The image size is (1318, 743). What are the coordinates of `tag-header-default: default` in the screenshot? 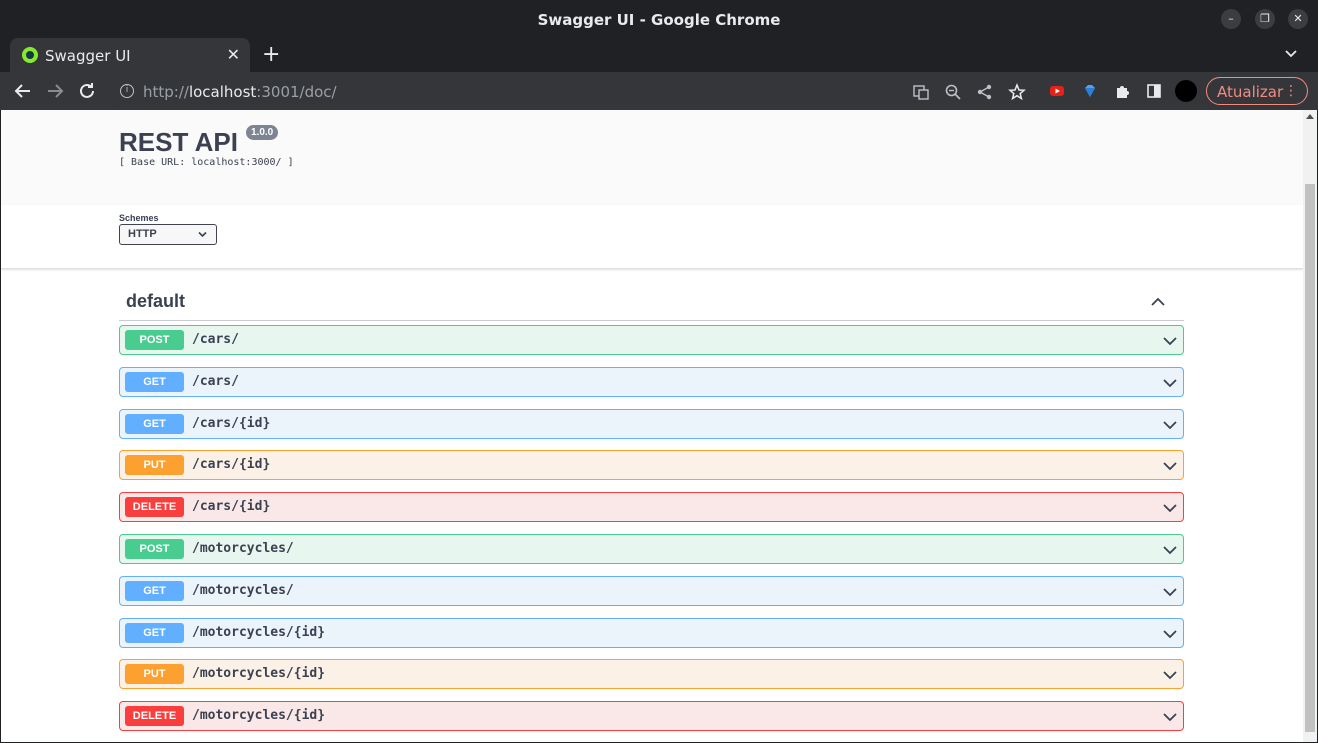 It's located at (651, 304).